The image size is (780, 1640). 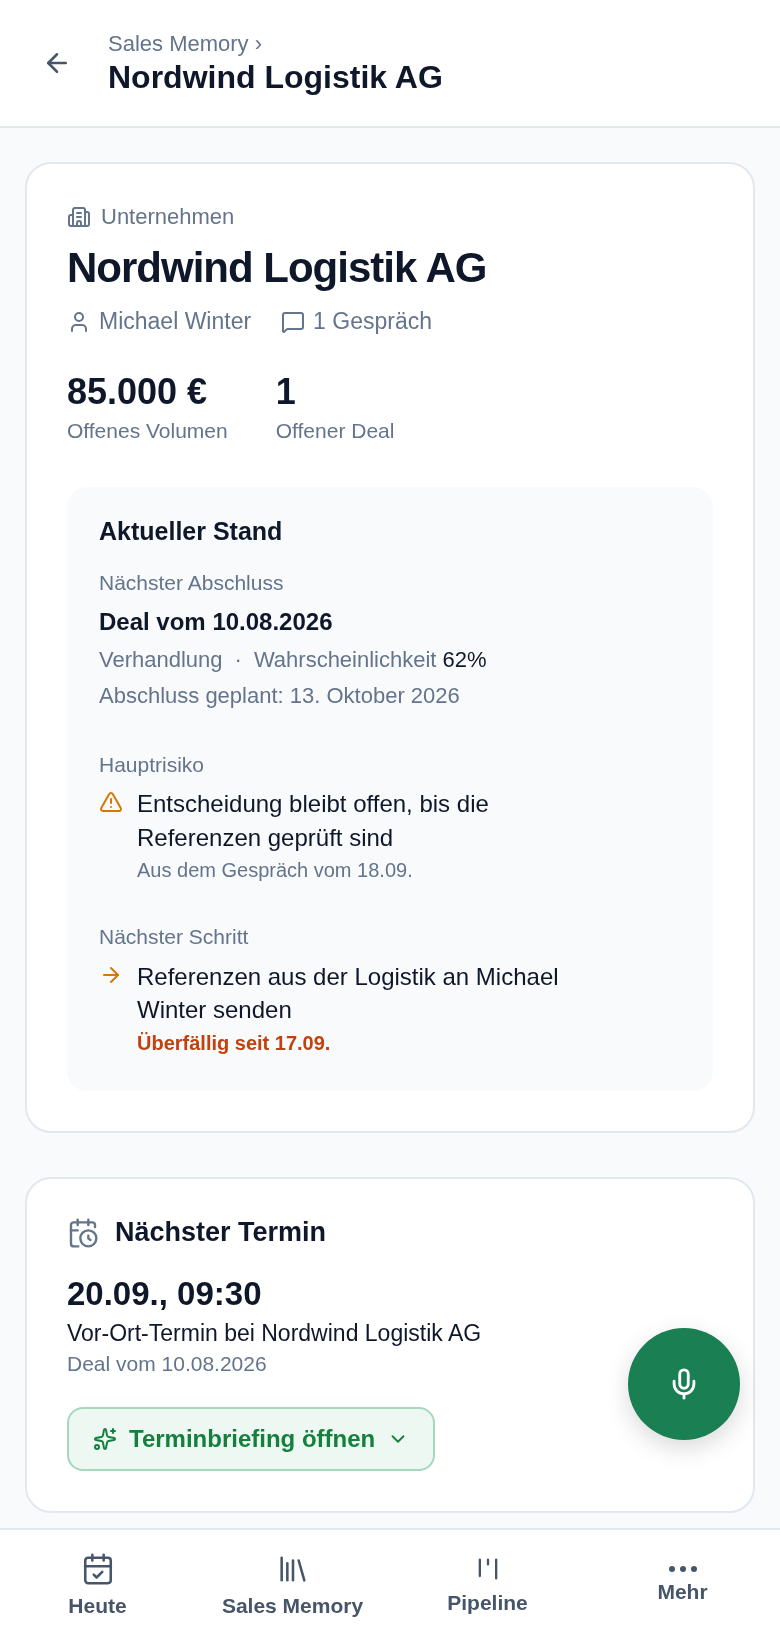 I want to click on warning-icon, so click(x=111, y=802).